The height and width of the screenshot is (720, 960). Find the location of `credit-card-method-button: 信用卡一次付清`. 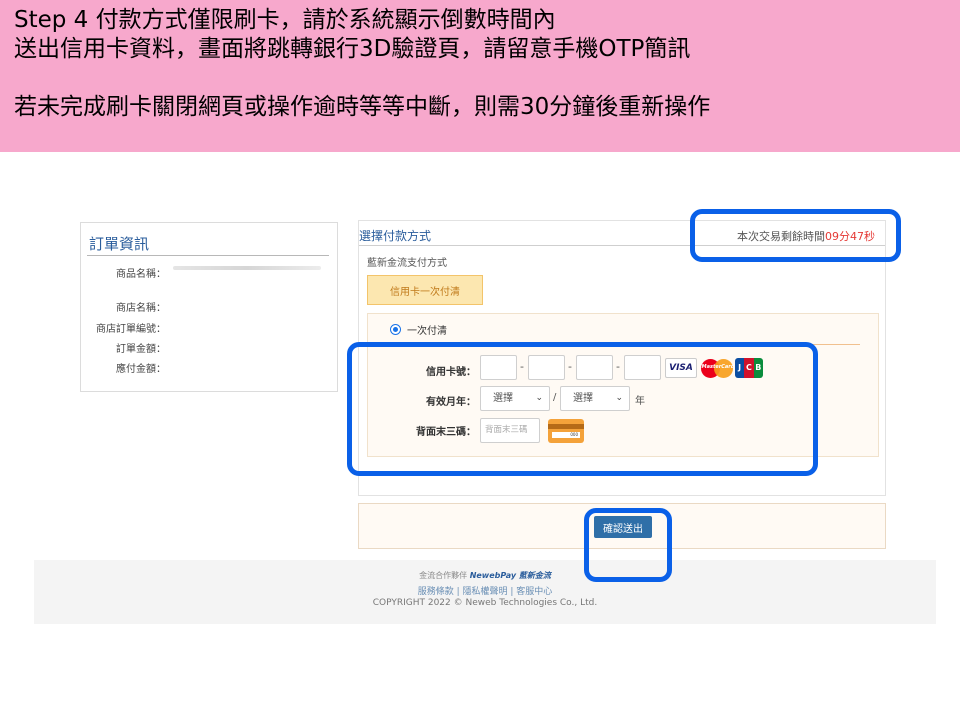

credit-card-method-button: 信用卡一次付清 is located at coordinates (425, 290).